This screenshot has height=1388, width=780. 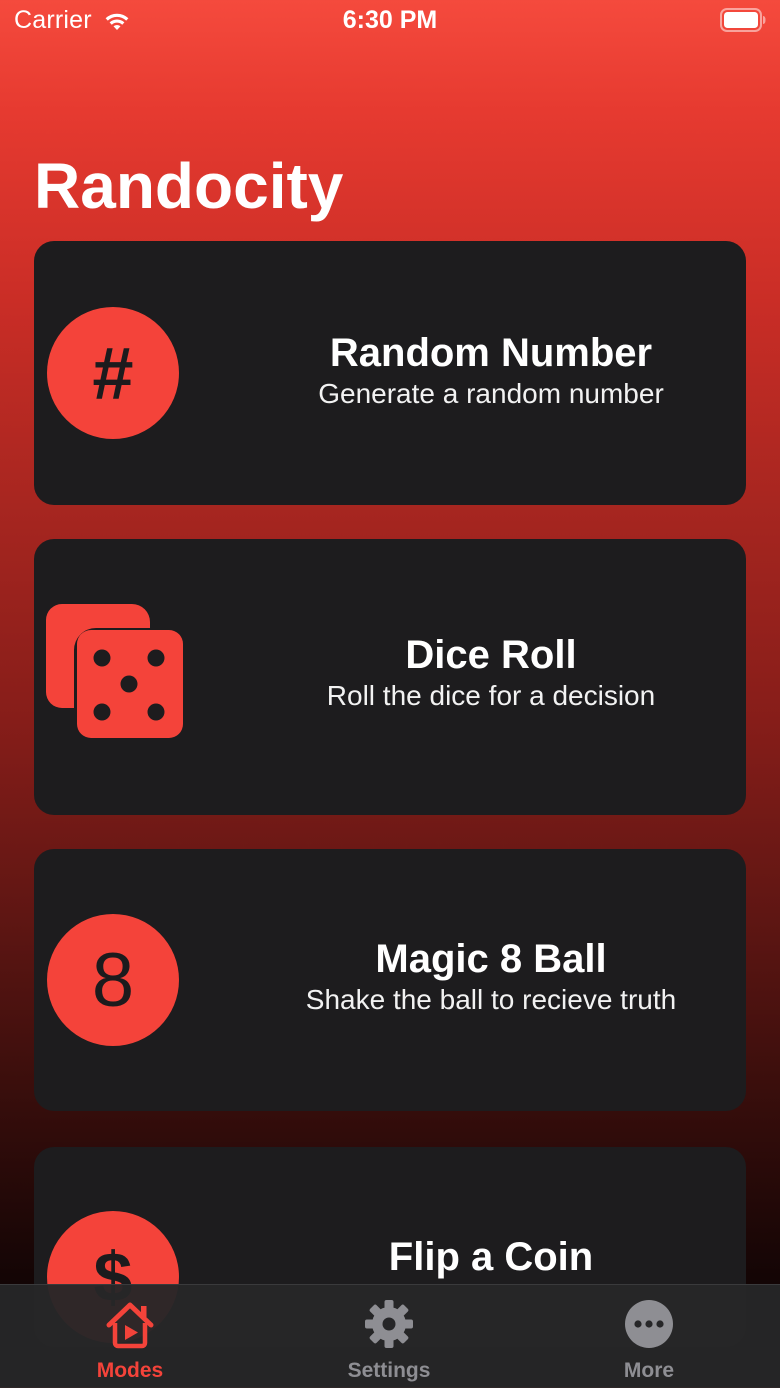 I want to click on mode-card-title: Dice Roll, so click(x=491, y=655).